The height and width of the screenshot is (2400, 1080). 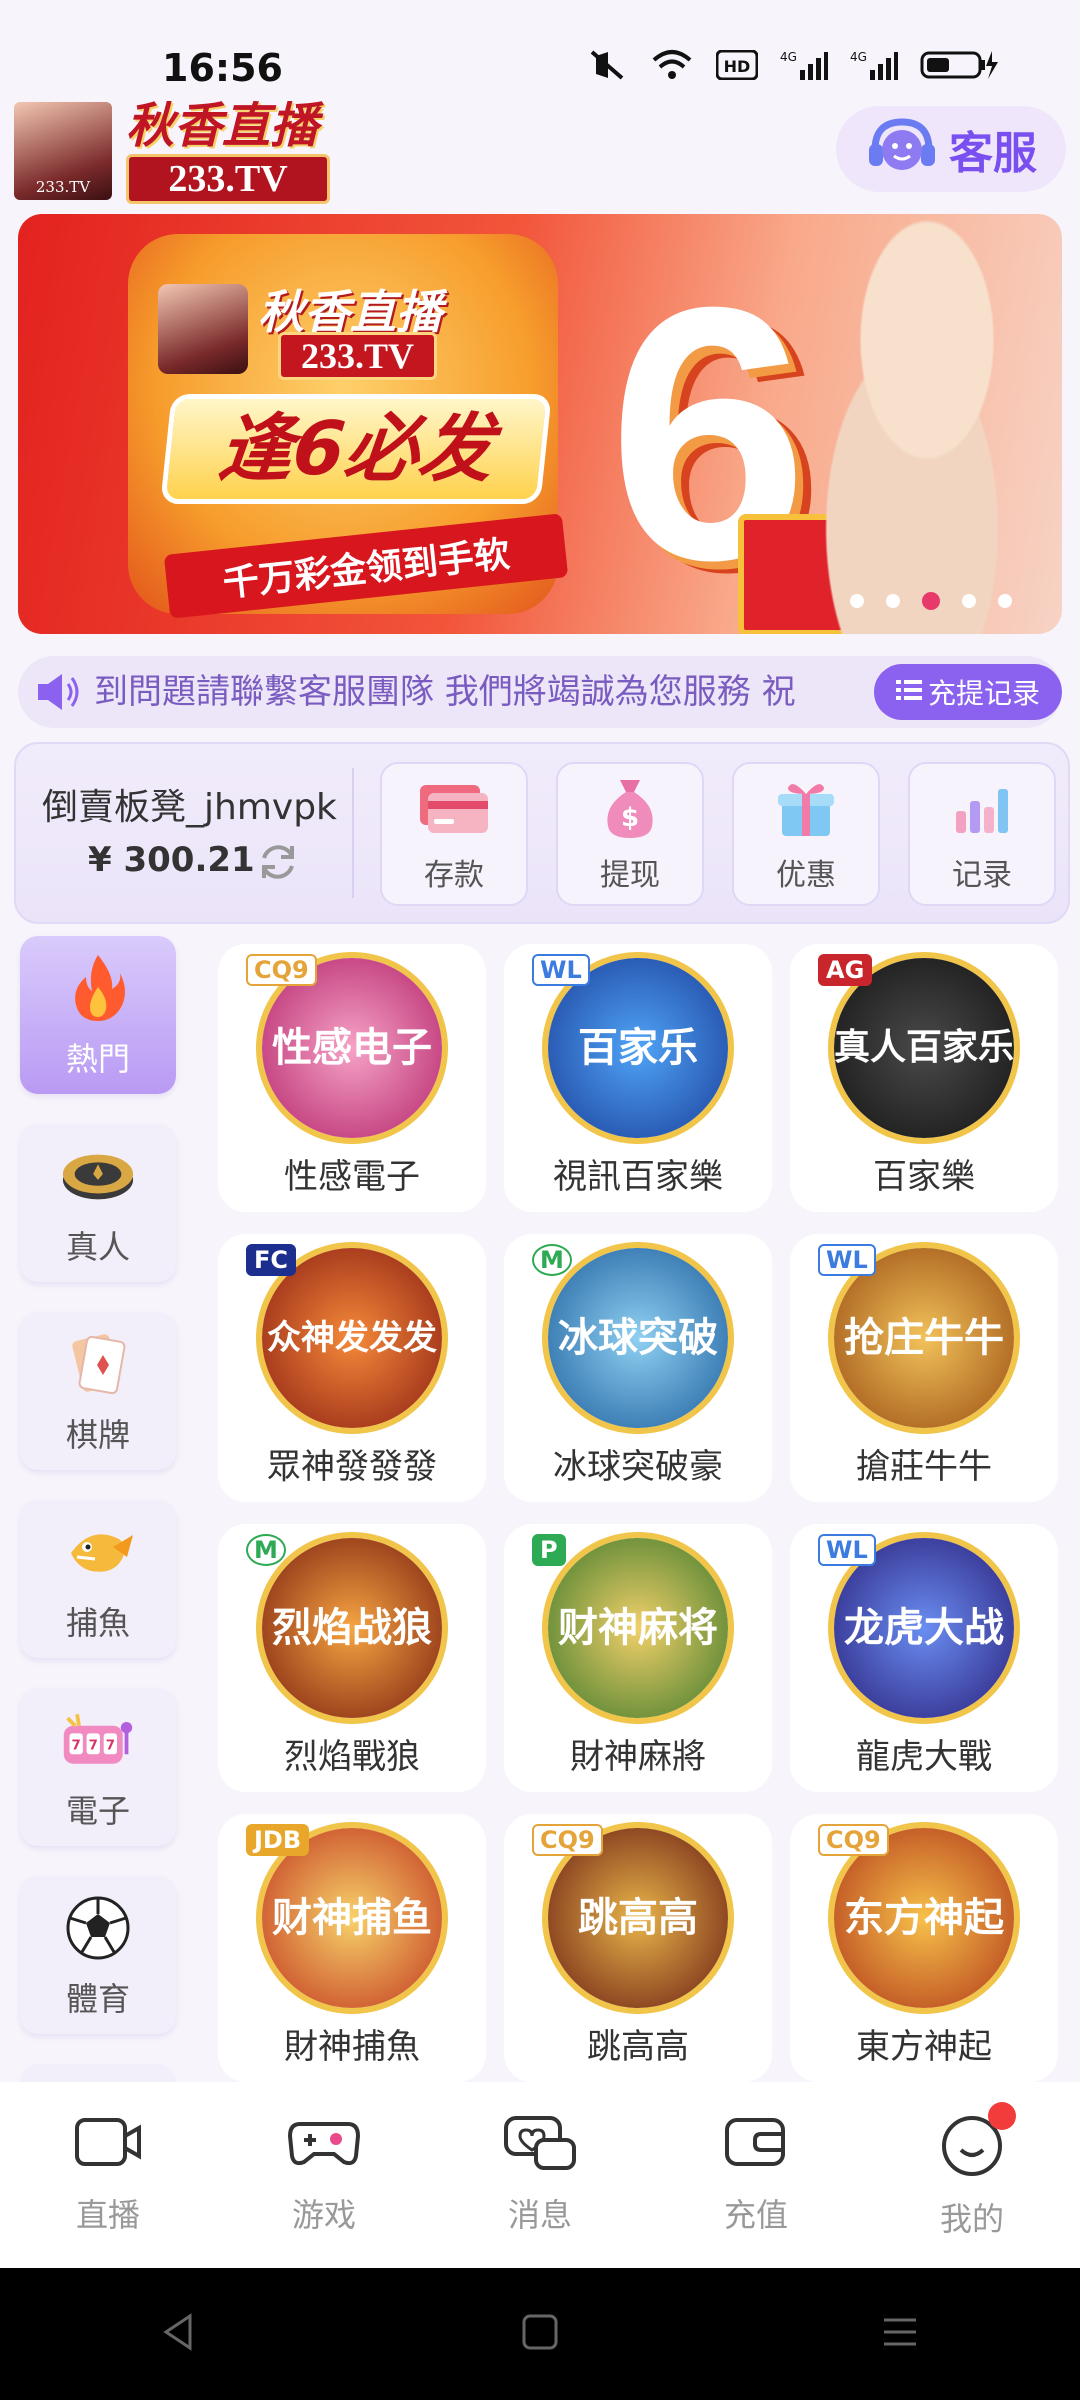 I want to click on nav-label: 我的, so click(x=971, y=2219).